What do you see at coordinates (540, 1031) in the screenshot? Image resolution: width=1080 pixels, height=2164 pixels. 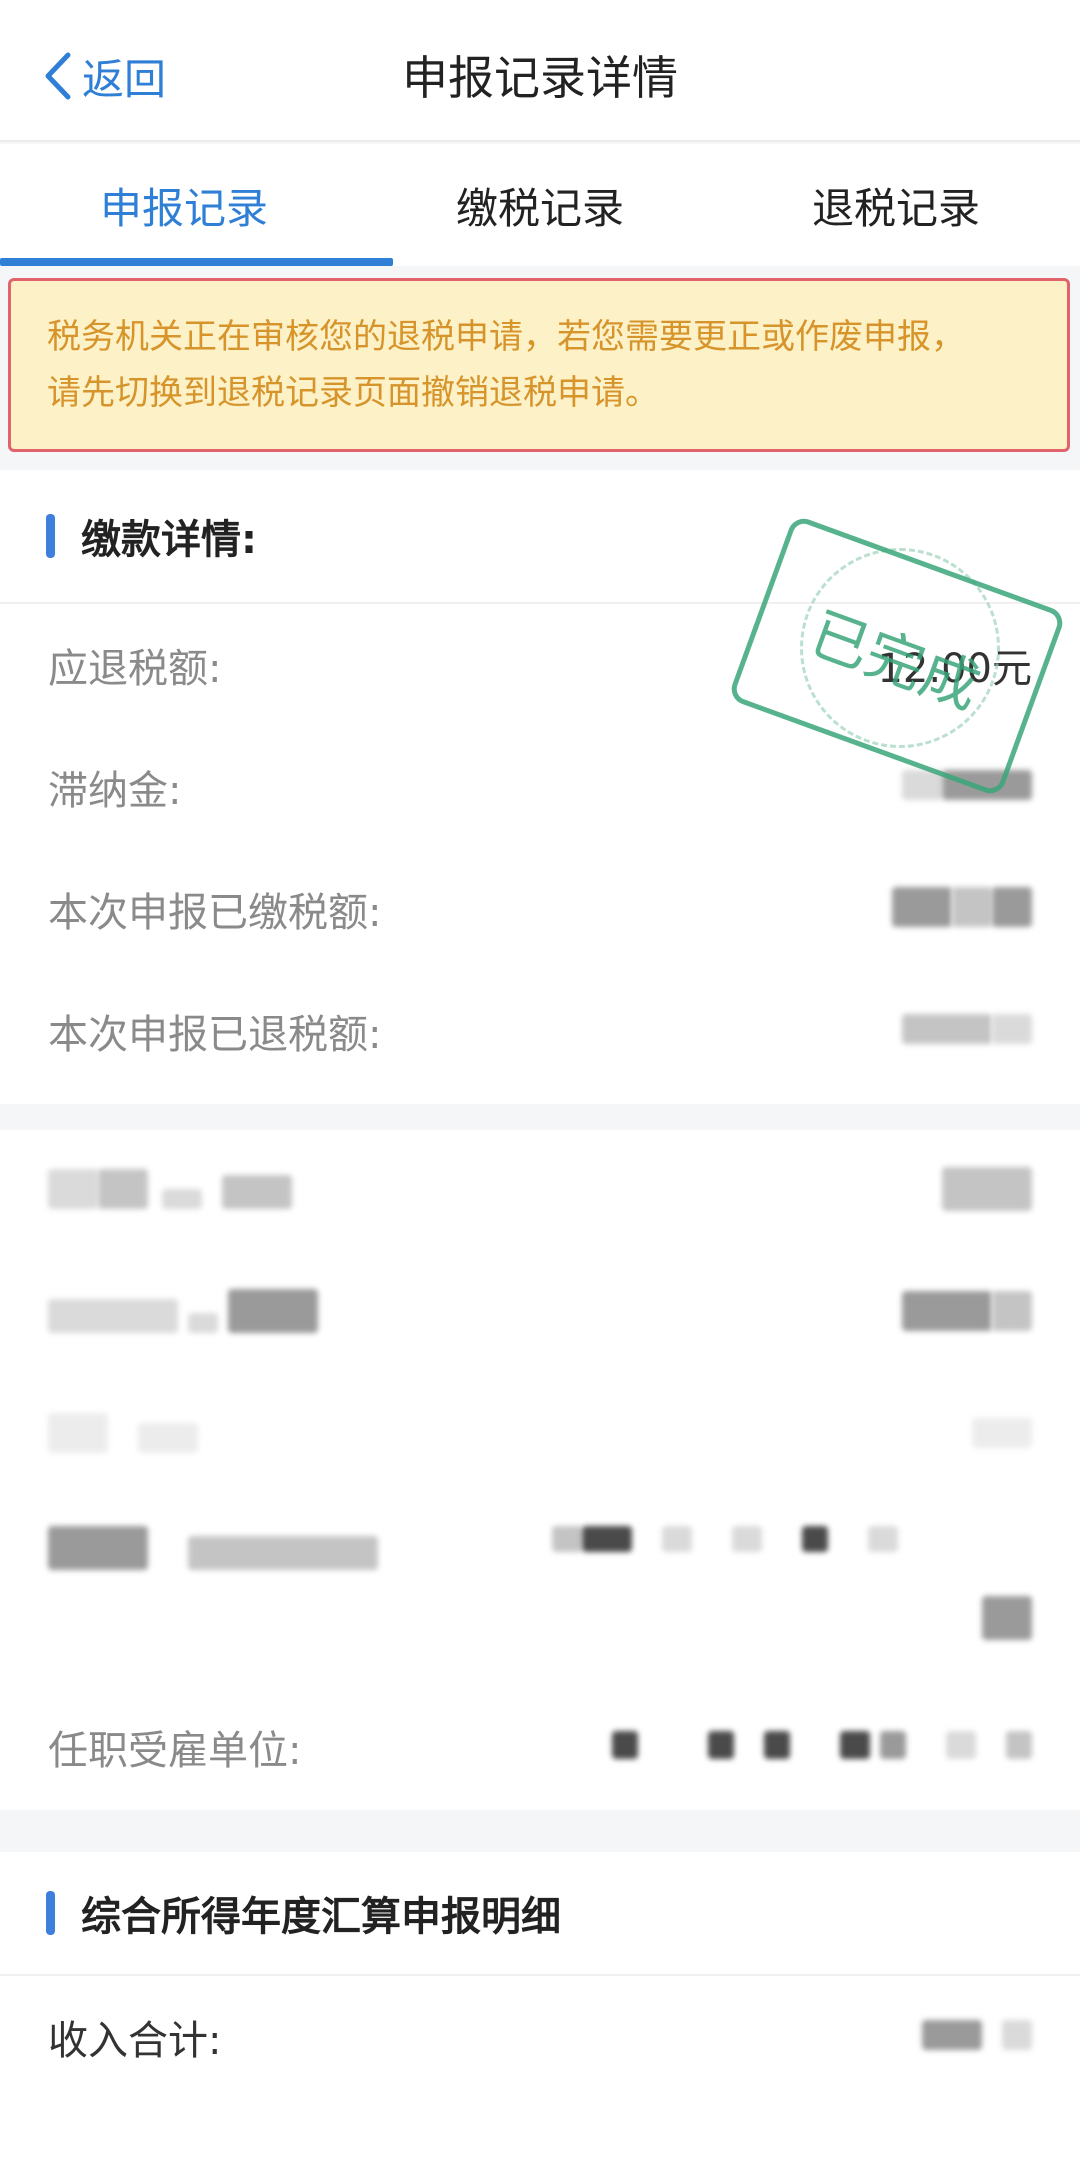 I see `refunded-tax-row: 本次申报已退税额:` at bounding box center [540, 1031].